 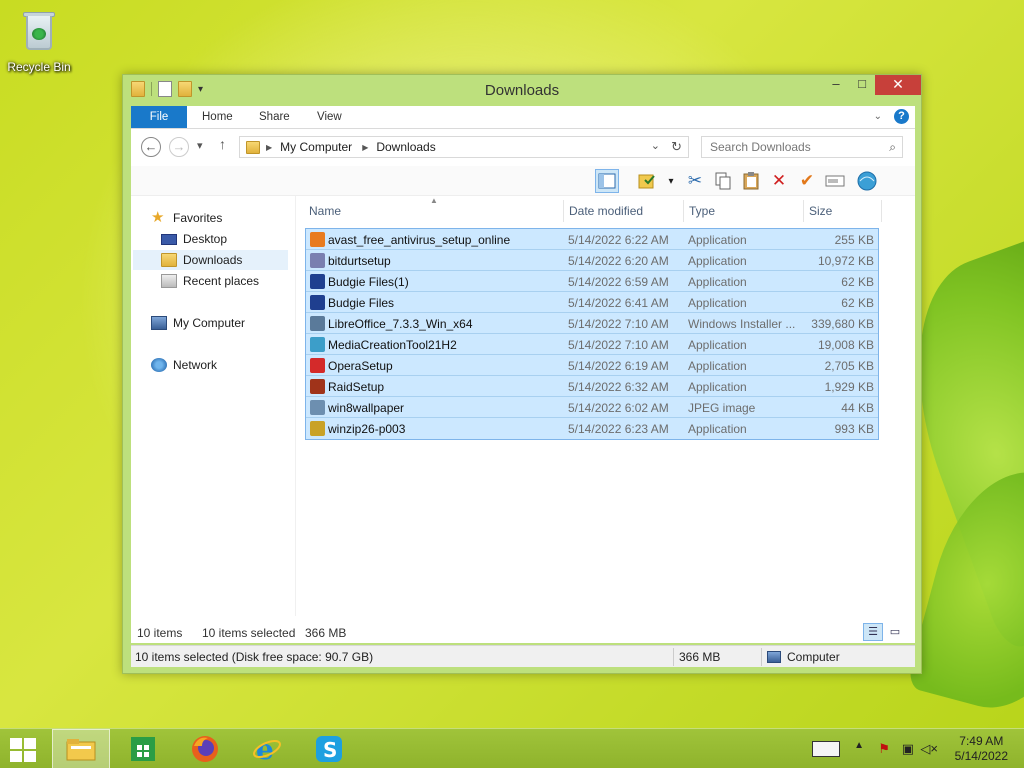 I want to click on copy-icon, so click(x=723, y=181).